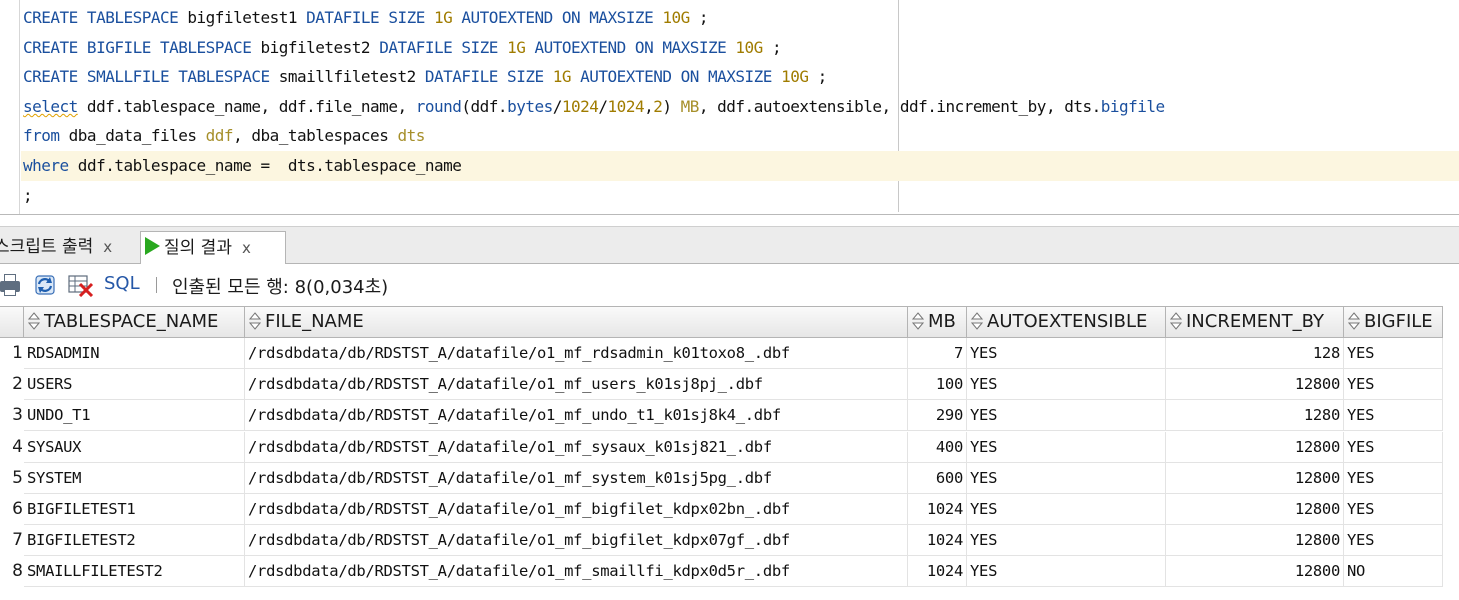  Describe the element at coordinates (11, 540) in the screenshot. I see `row-number: 7` at that location.